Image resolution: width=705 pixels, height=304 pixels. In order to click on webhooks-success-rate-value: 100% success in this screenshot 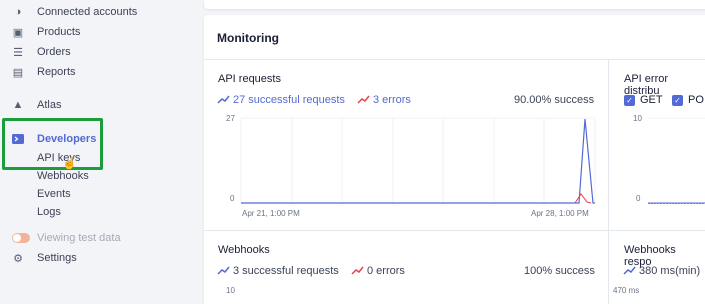, I will do `click(559, 271)`.